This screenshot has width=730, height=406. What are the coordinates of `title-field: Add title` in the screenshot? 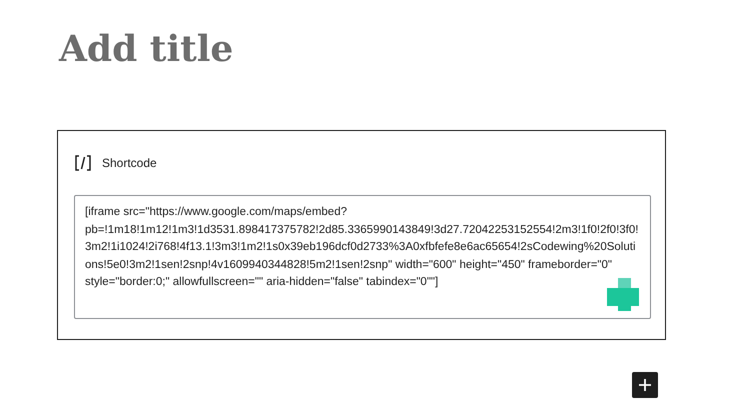 It's located at (146, 49).